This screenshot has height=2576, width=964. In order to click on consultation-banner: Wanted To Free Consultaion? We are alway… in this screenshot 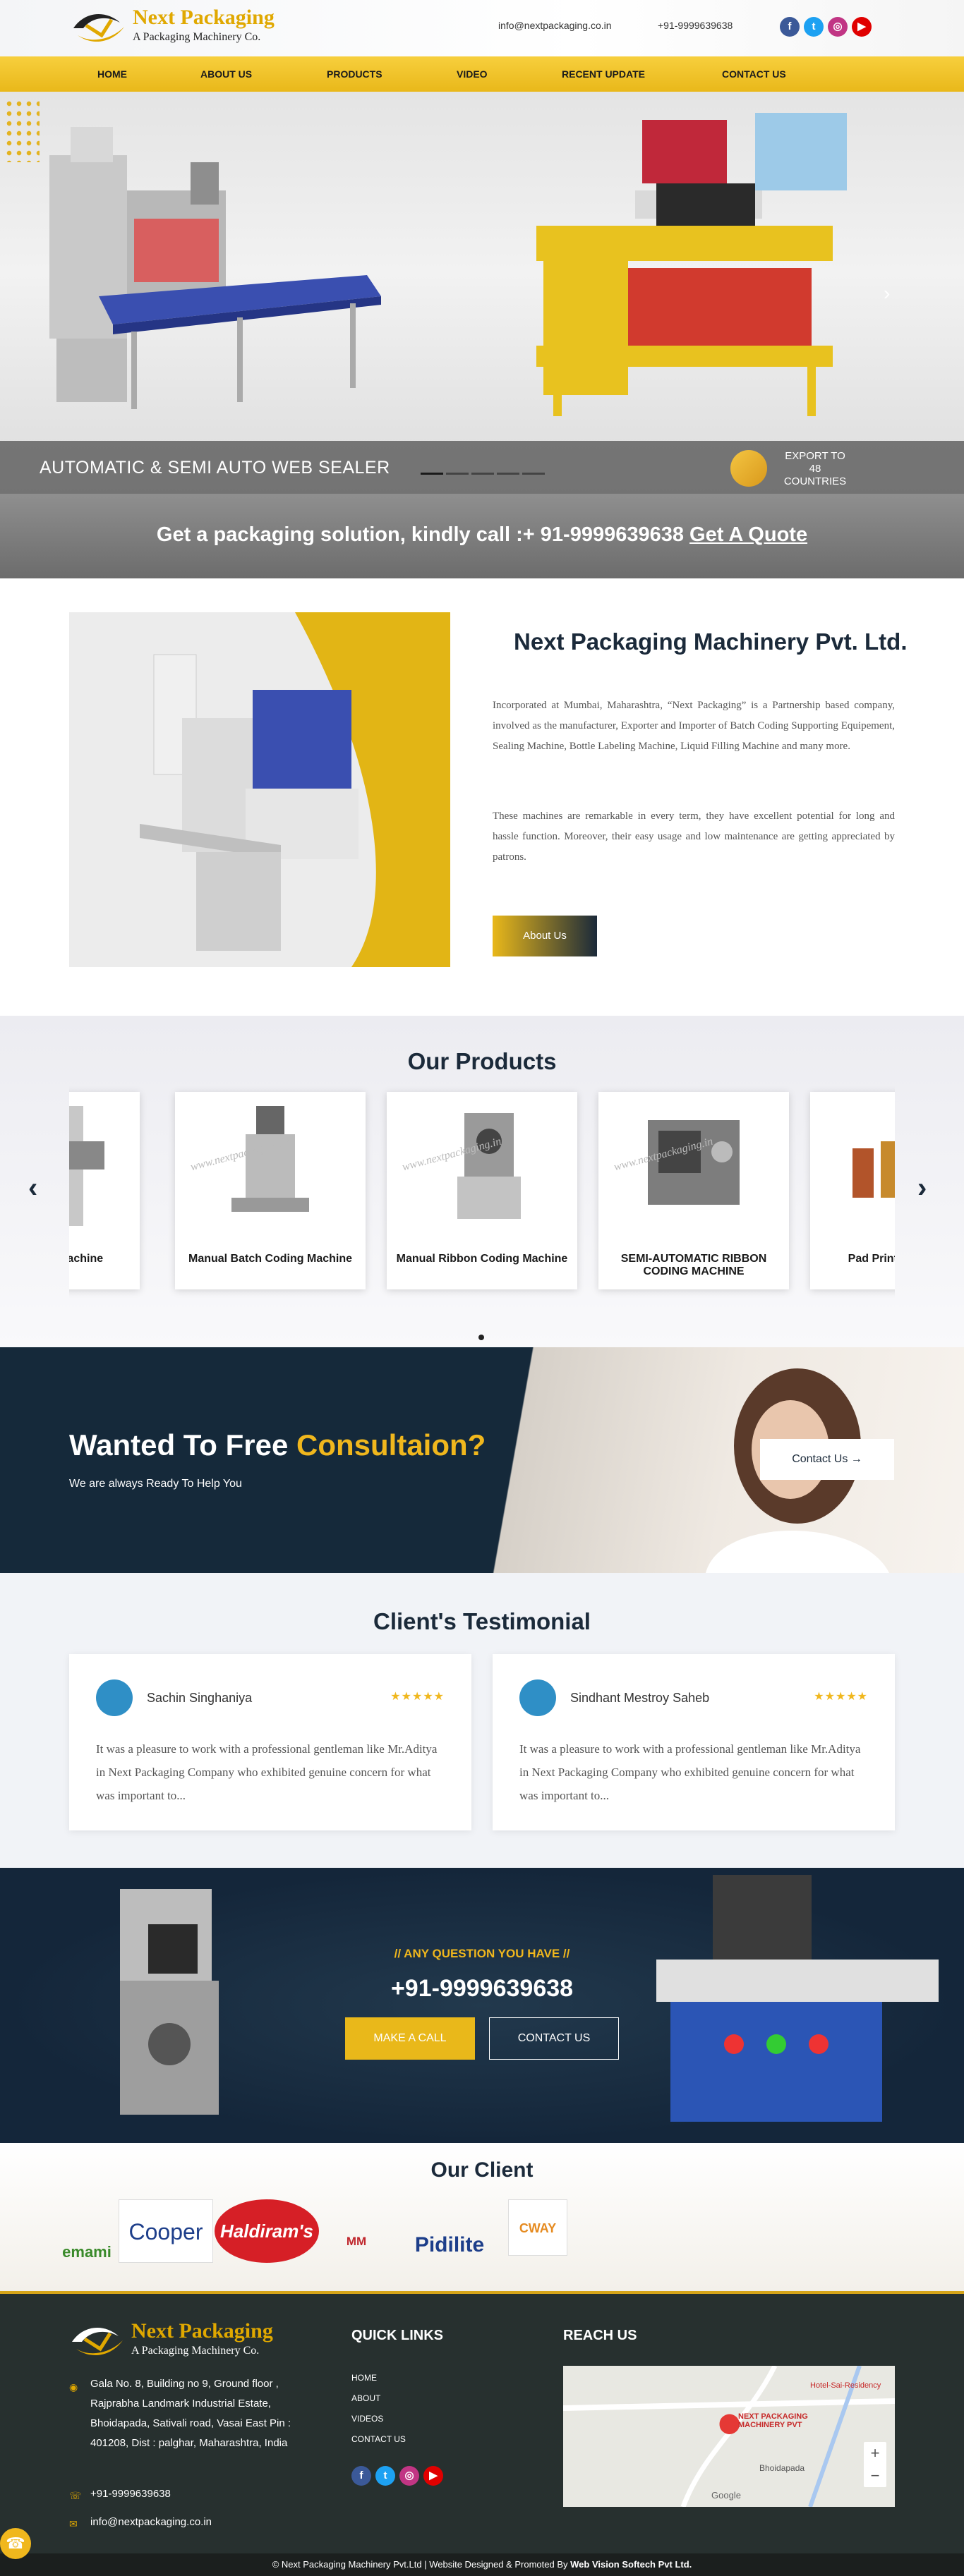, I will do `click(482, 1460)`.